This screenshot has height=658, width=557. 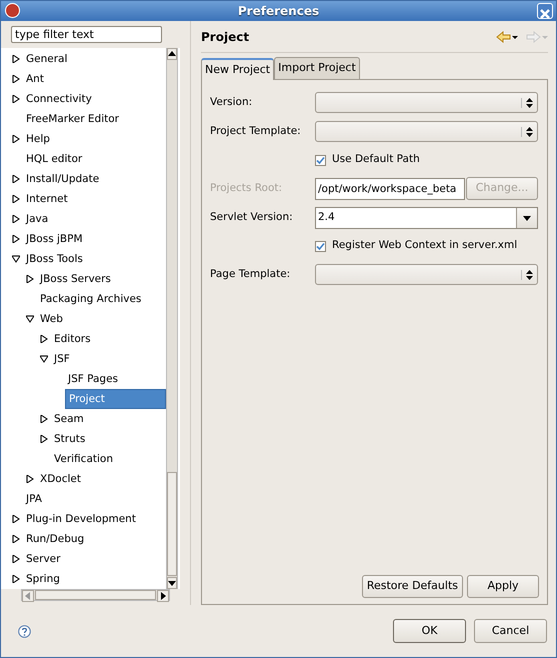 What do you see at coordinates (69, 439) in the screenshot?
I see `tree-item: Struts` at bounding box center [69, 439].